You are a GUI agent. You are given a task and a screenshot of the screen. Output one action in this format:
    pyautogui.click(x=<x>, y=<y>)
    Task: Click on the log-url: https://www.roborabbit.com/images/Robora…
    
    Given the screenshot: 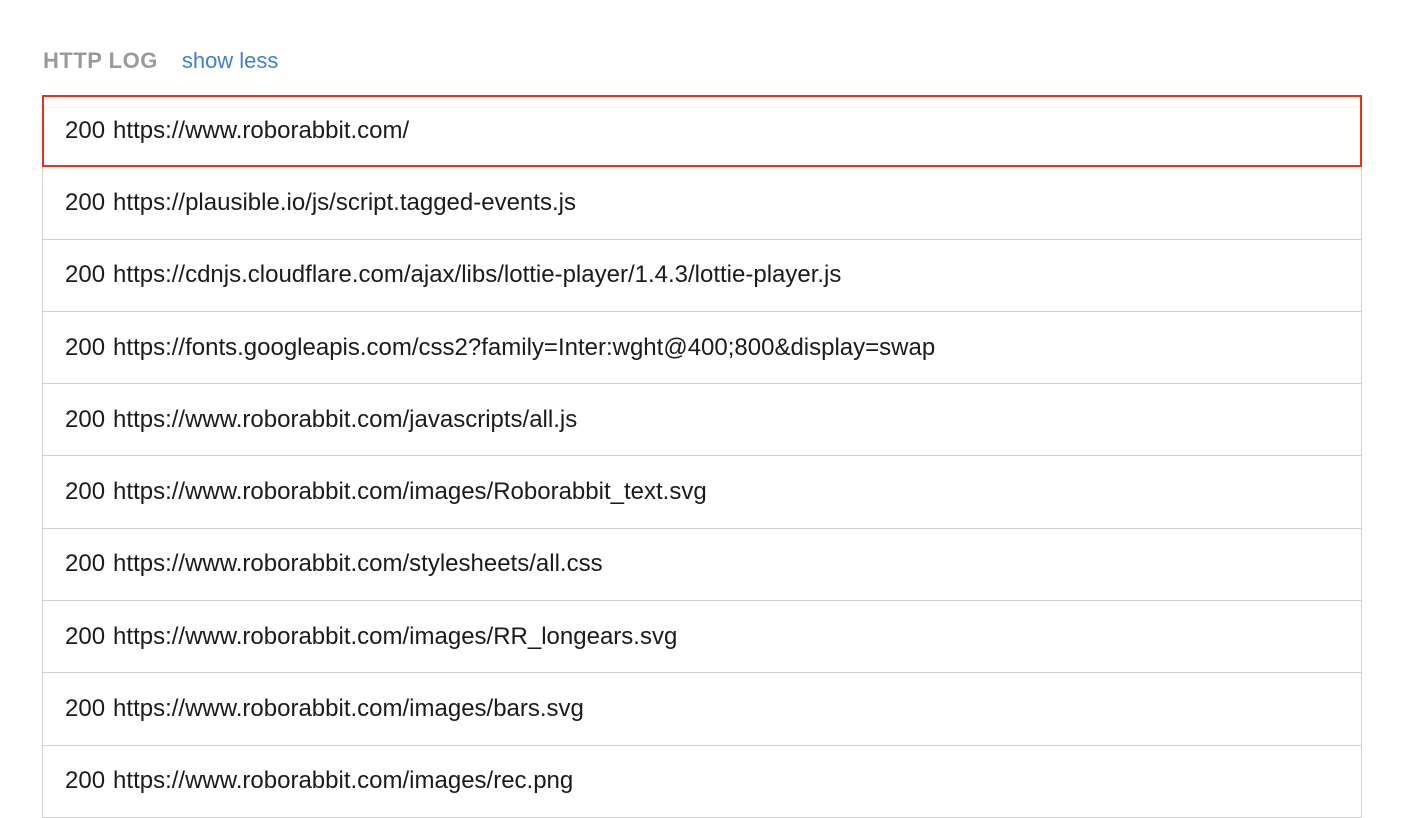 What is the action you would take?
    pyautogui.click(x=410, y=492)
    